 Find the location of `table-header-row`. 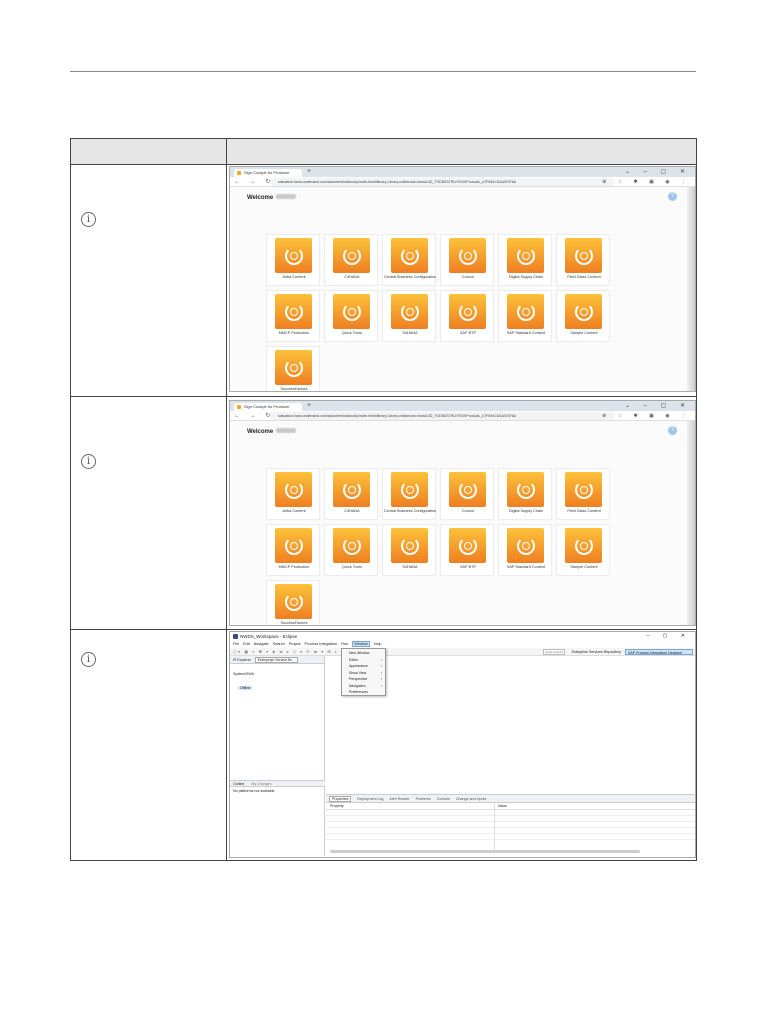

table-header-row is located at coordinates (383, 152).